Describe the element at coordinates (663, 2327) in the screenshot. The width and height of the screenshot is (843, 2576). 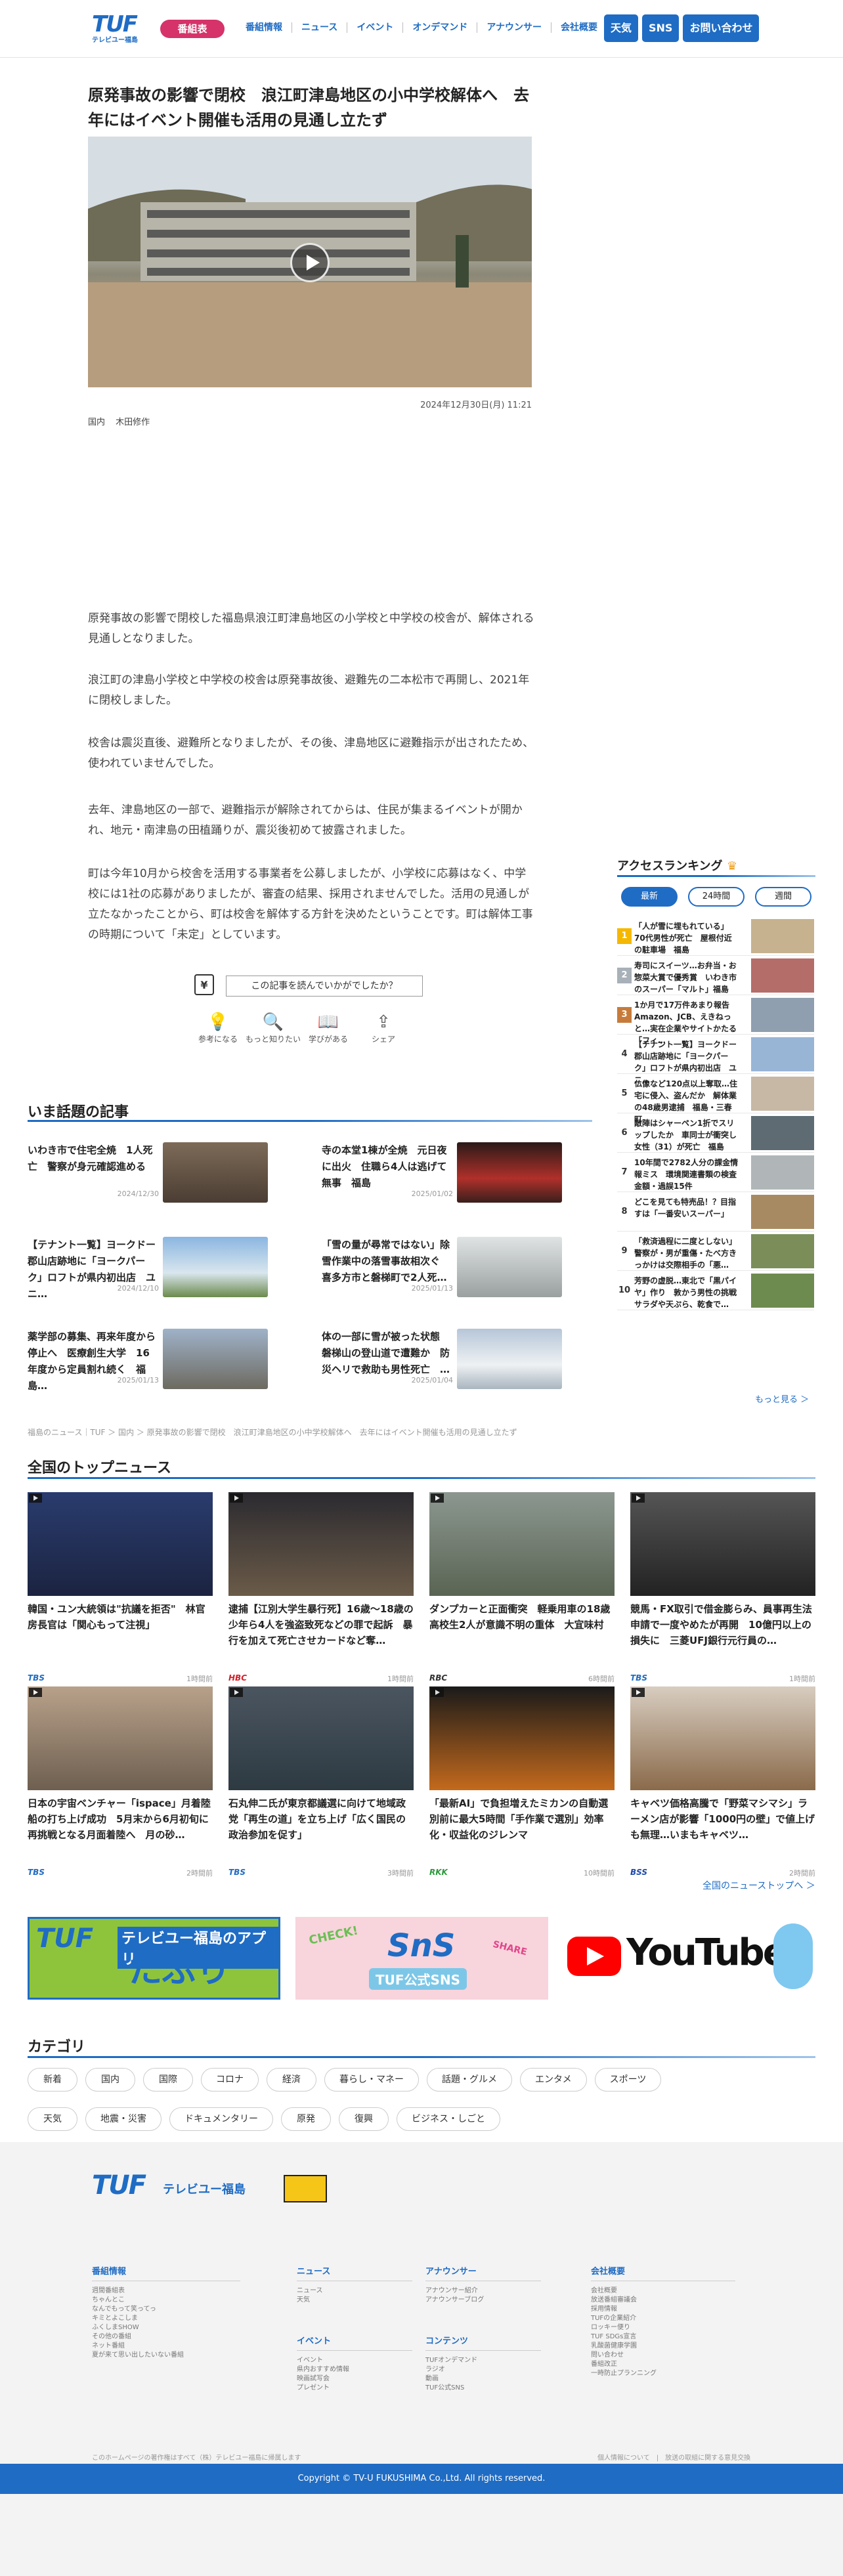
I see `footer-link: ロッキー便り` at that location.